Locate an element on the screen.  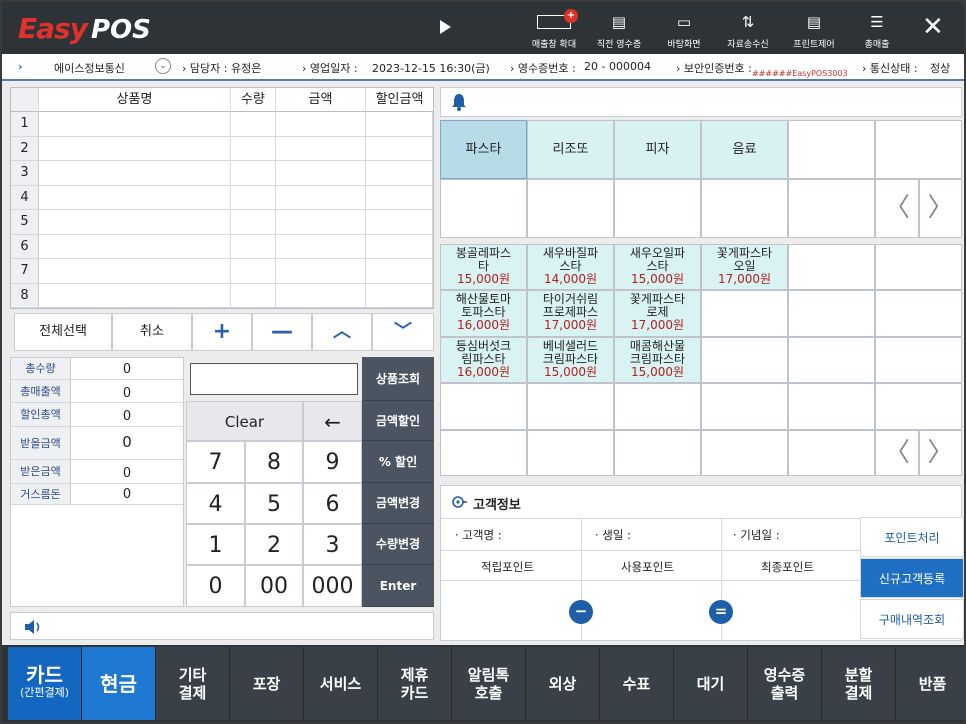
card-button: 카드 (간편결제) is located at coordinates (45, 683).